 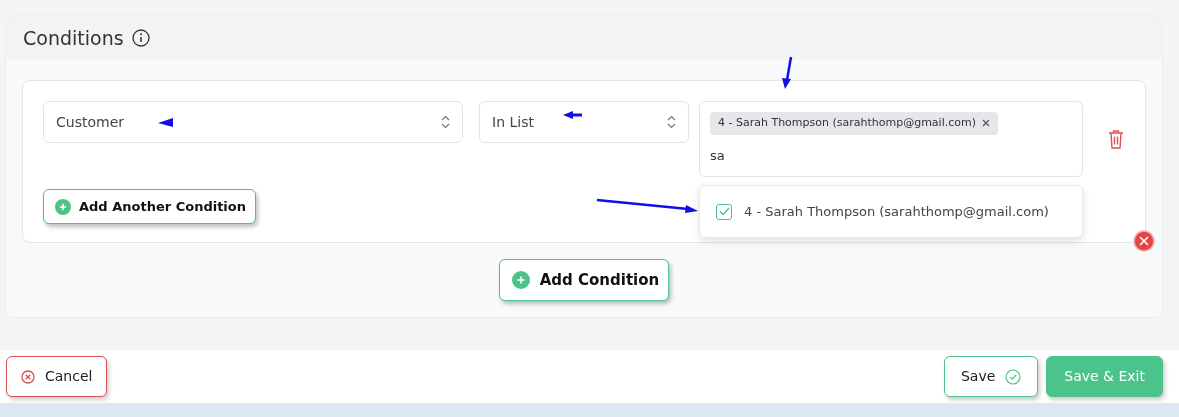 I want to click on operator-select: In List, so click(x=584, y=122).